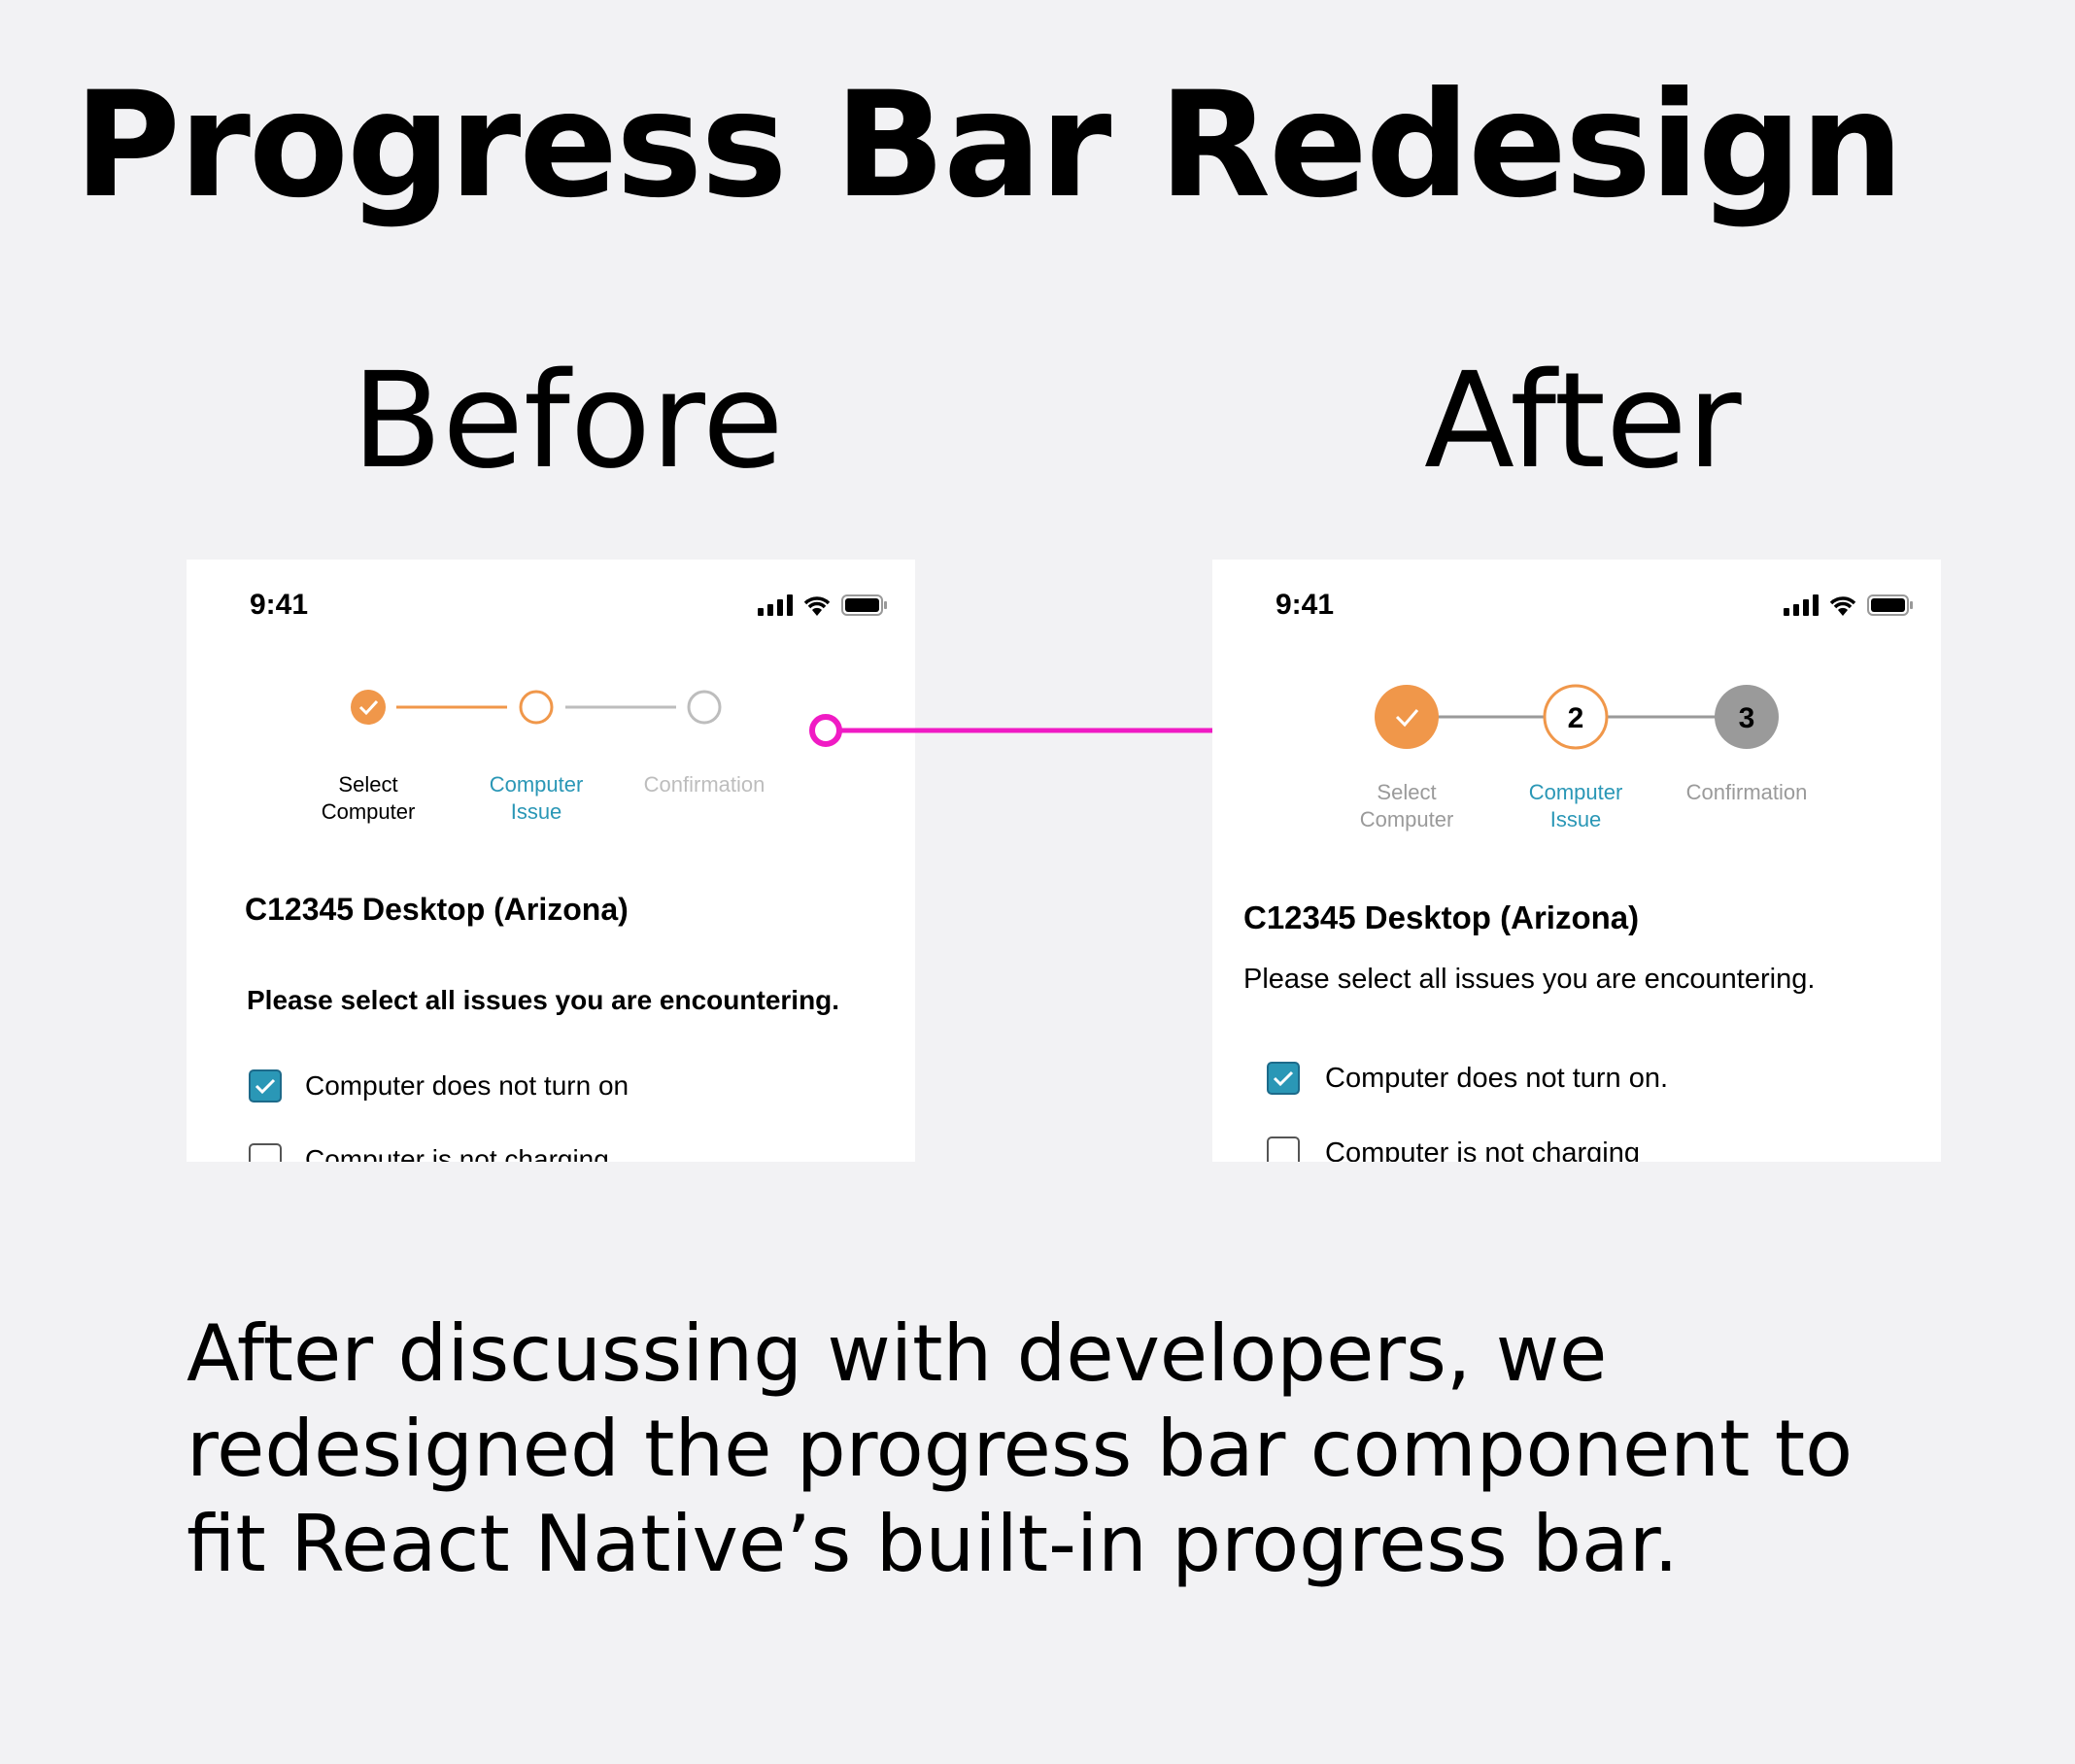 Image resolution: width=2075 pixels, height=1764 pixels. I want to click on step-3-number: 3, so click(1747, 718).